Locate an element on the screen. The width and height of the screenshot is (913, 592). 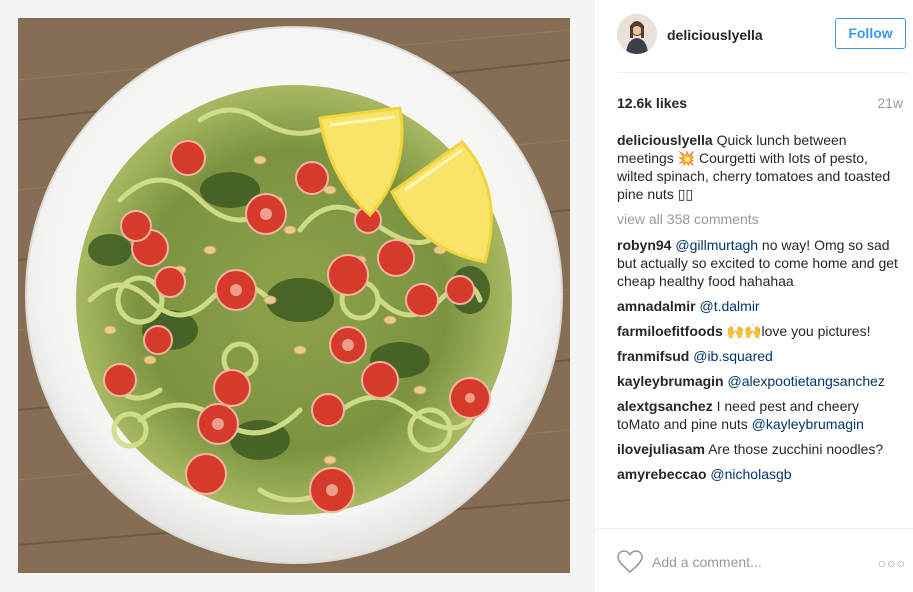
comment-username: amnadalmir is located at coordinates (656, 306).